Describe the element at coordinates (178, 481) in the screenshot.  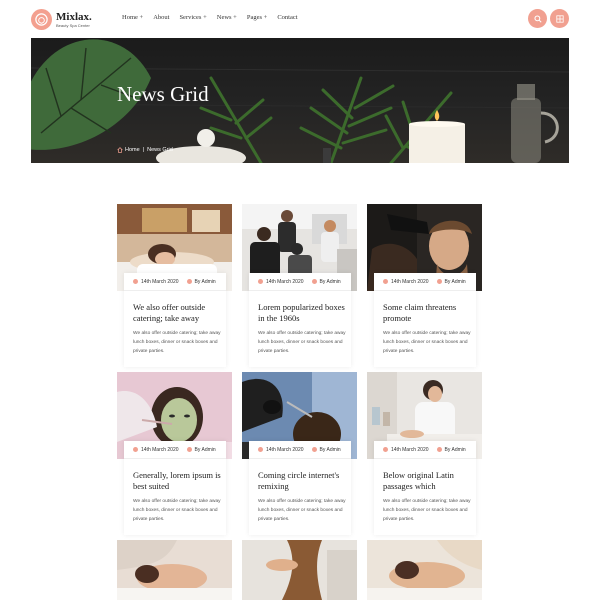
I see `post-title: Generally, lorem ipsum is best suited` at that location.